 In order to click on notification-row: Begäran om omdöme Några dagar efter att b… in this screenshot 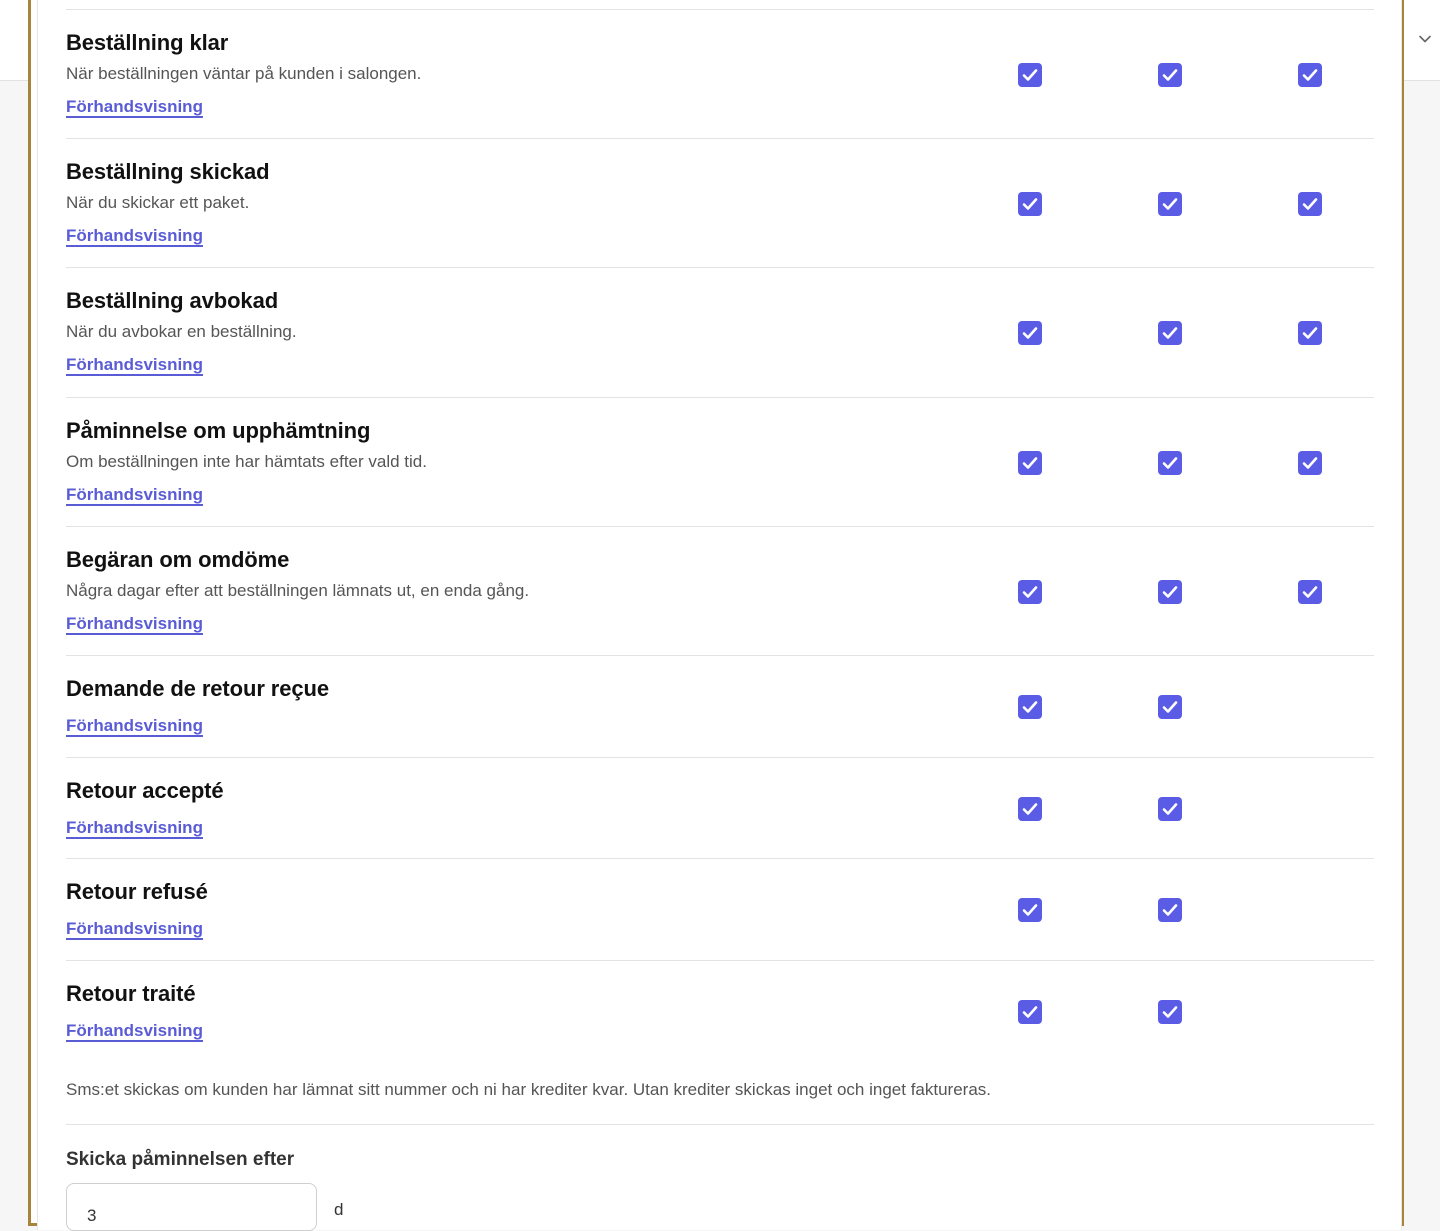, I will do `click(720, 591)`.